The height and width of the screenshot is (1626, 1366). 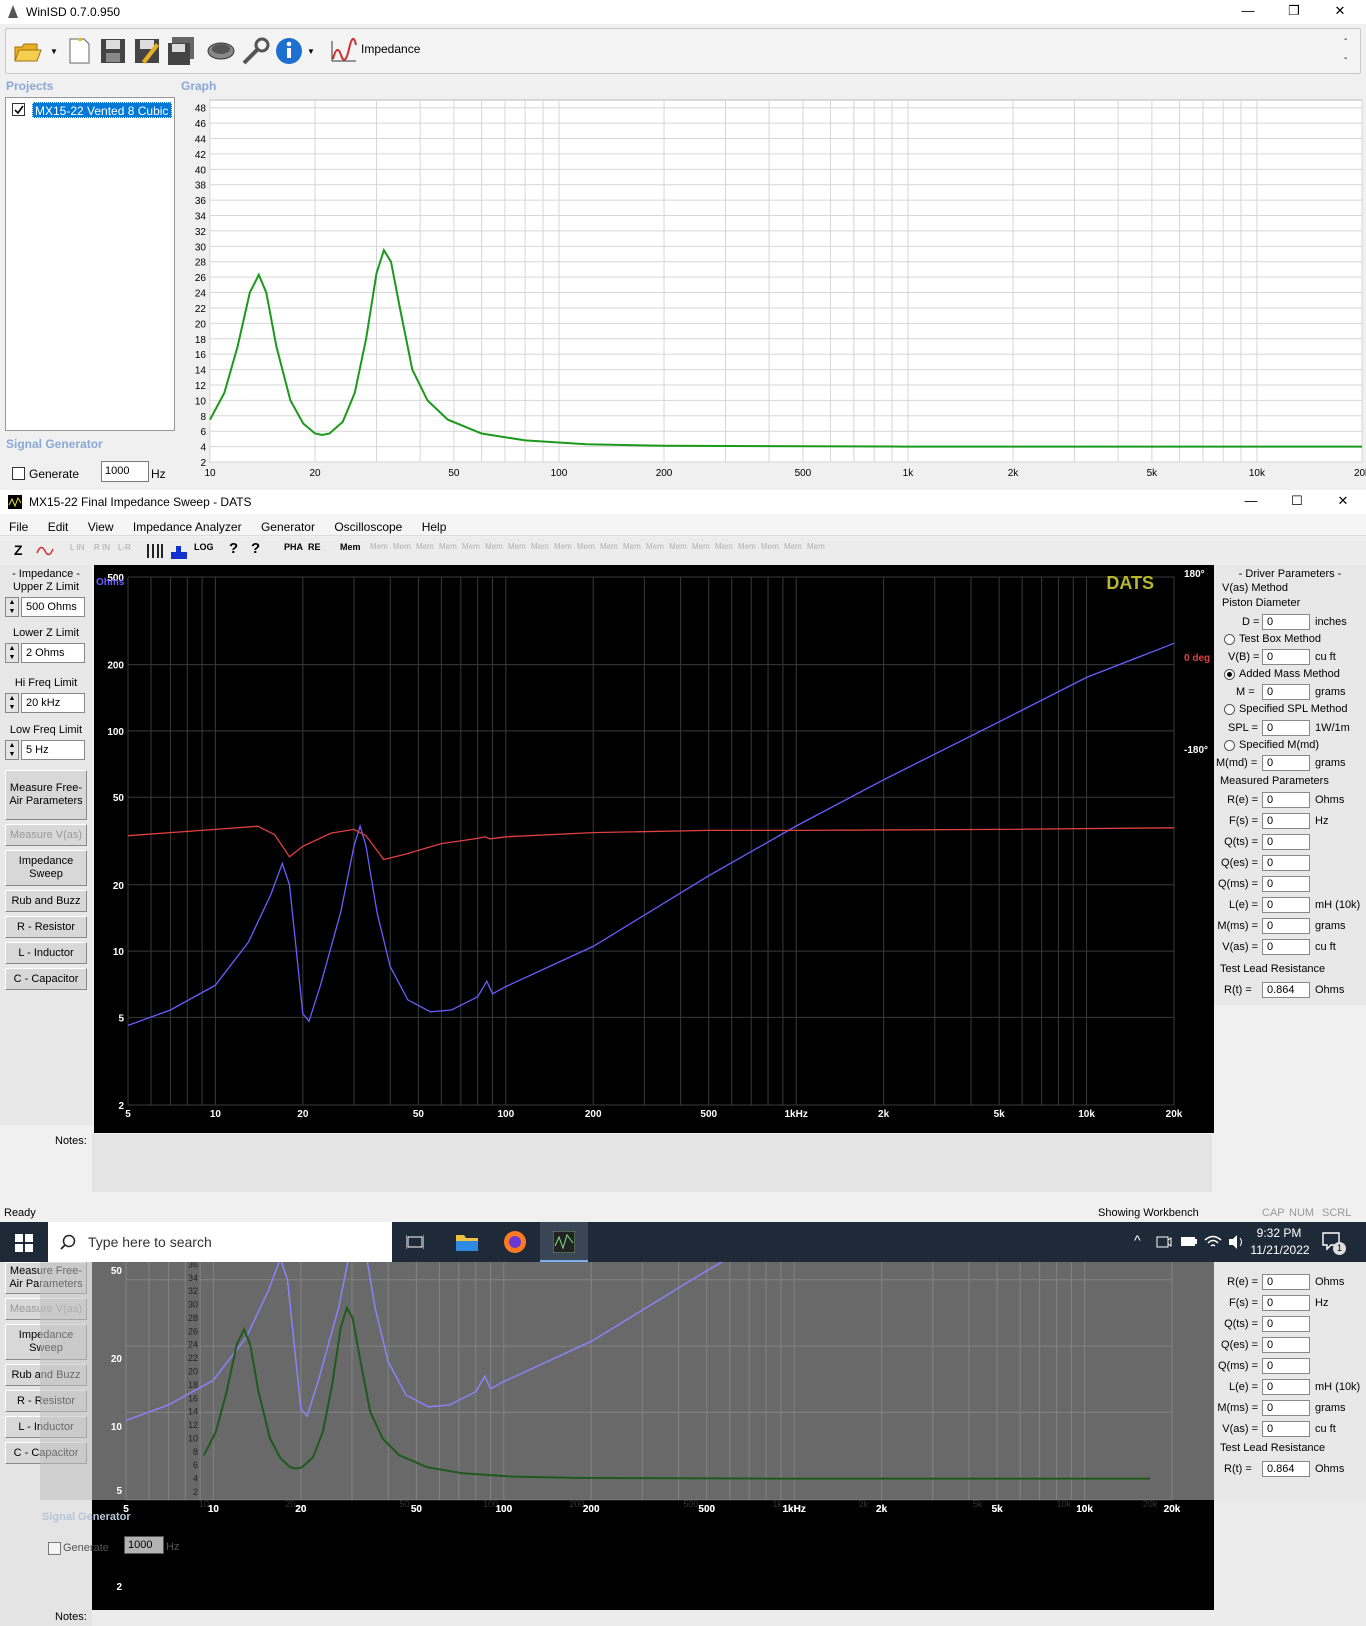 I want to click on show-hidden-icons: ^, so click(x=1137, y=1240).